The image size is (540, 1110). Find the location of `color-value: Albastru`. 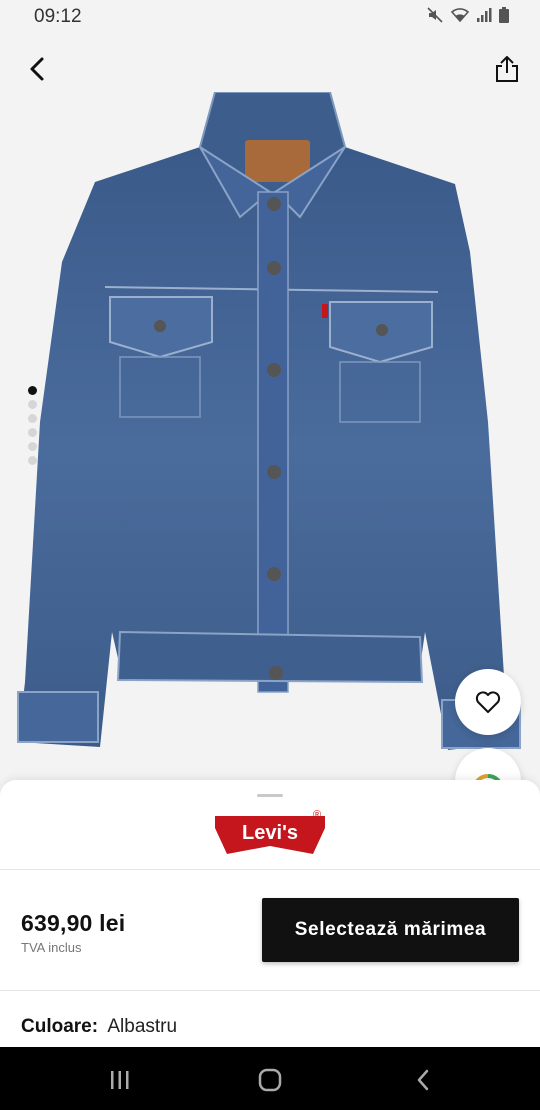

color-value: Albastru is located at coordinates (142, 1026).